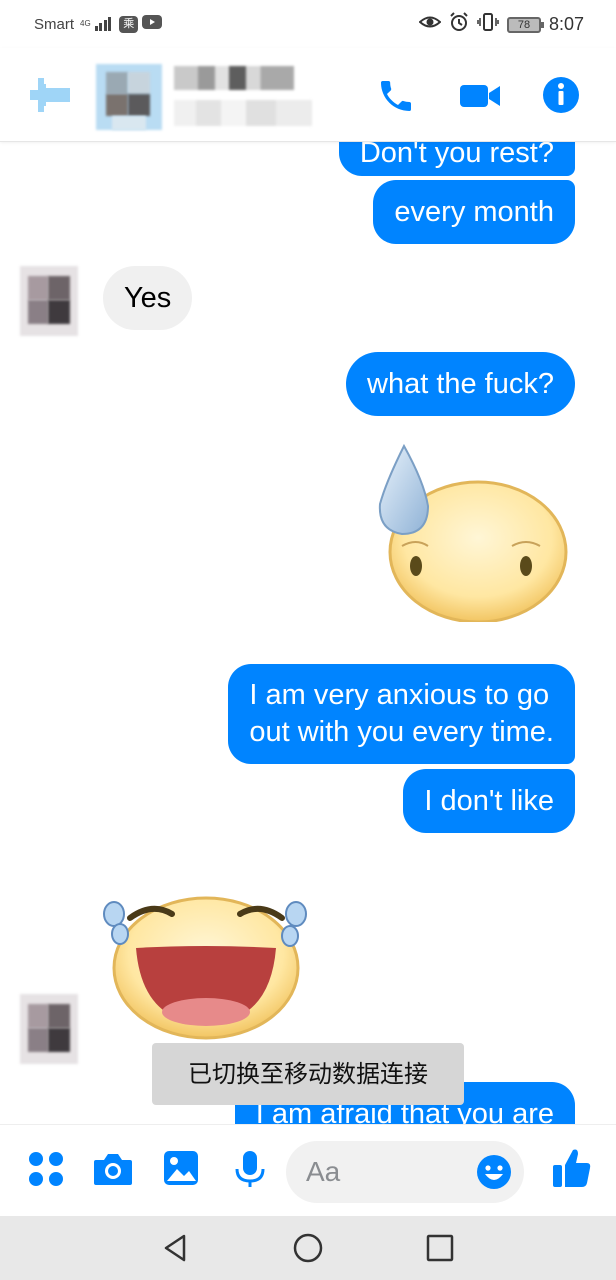 The image size is (616, 1280). I want to click on composer-bar: Aa, so click(308, 1170).